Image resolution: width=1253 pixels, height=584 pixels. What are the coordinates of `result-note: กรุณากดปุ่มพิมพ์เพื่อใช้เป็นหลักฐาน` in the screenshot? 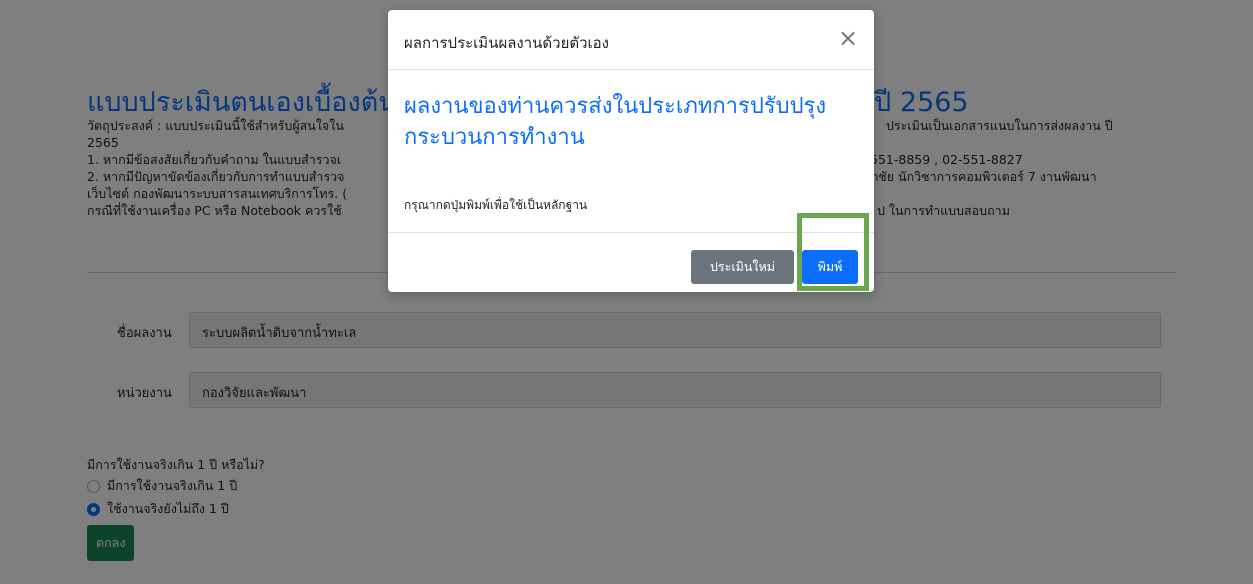 It's located at (496, 205).